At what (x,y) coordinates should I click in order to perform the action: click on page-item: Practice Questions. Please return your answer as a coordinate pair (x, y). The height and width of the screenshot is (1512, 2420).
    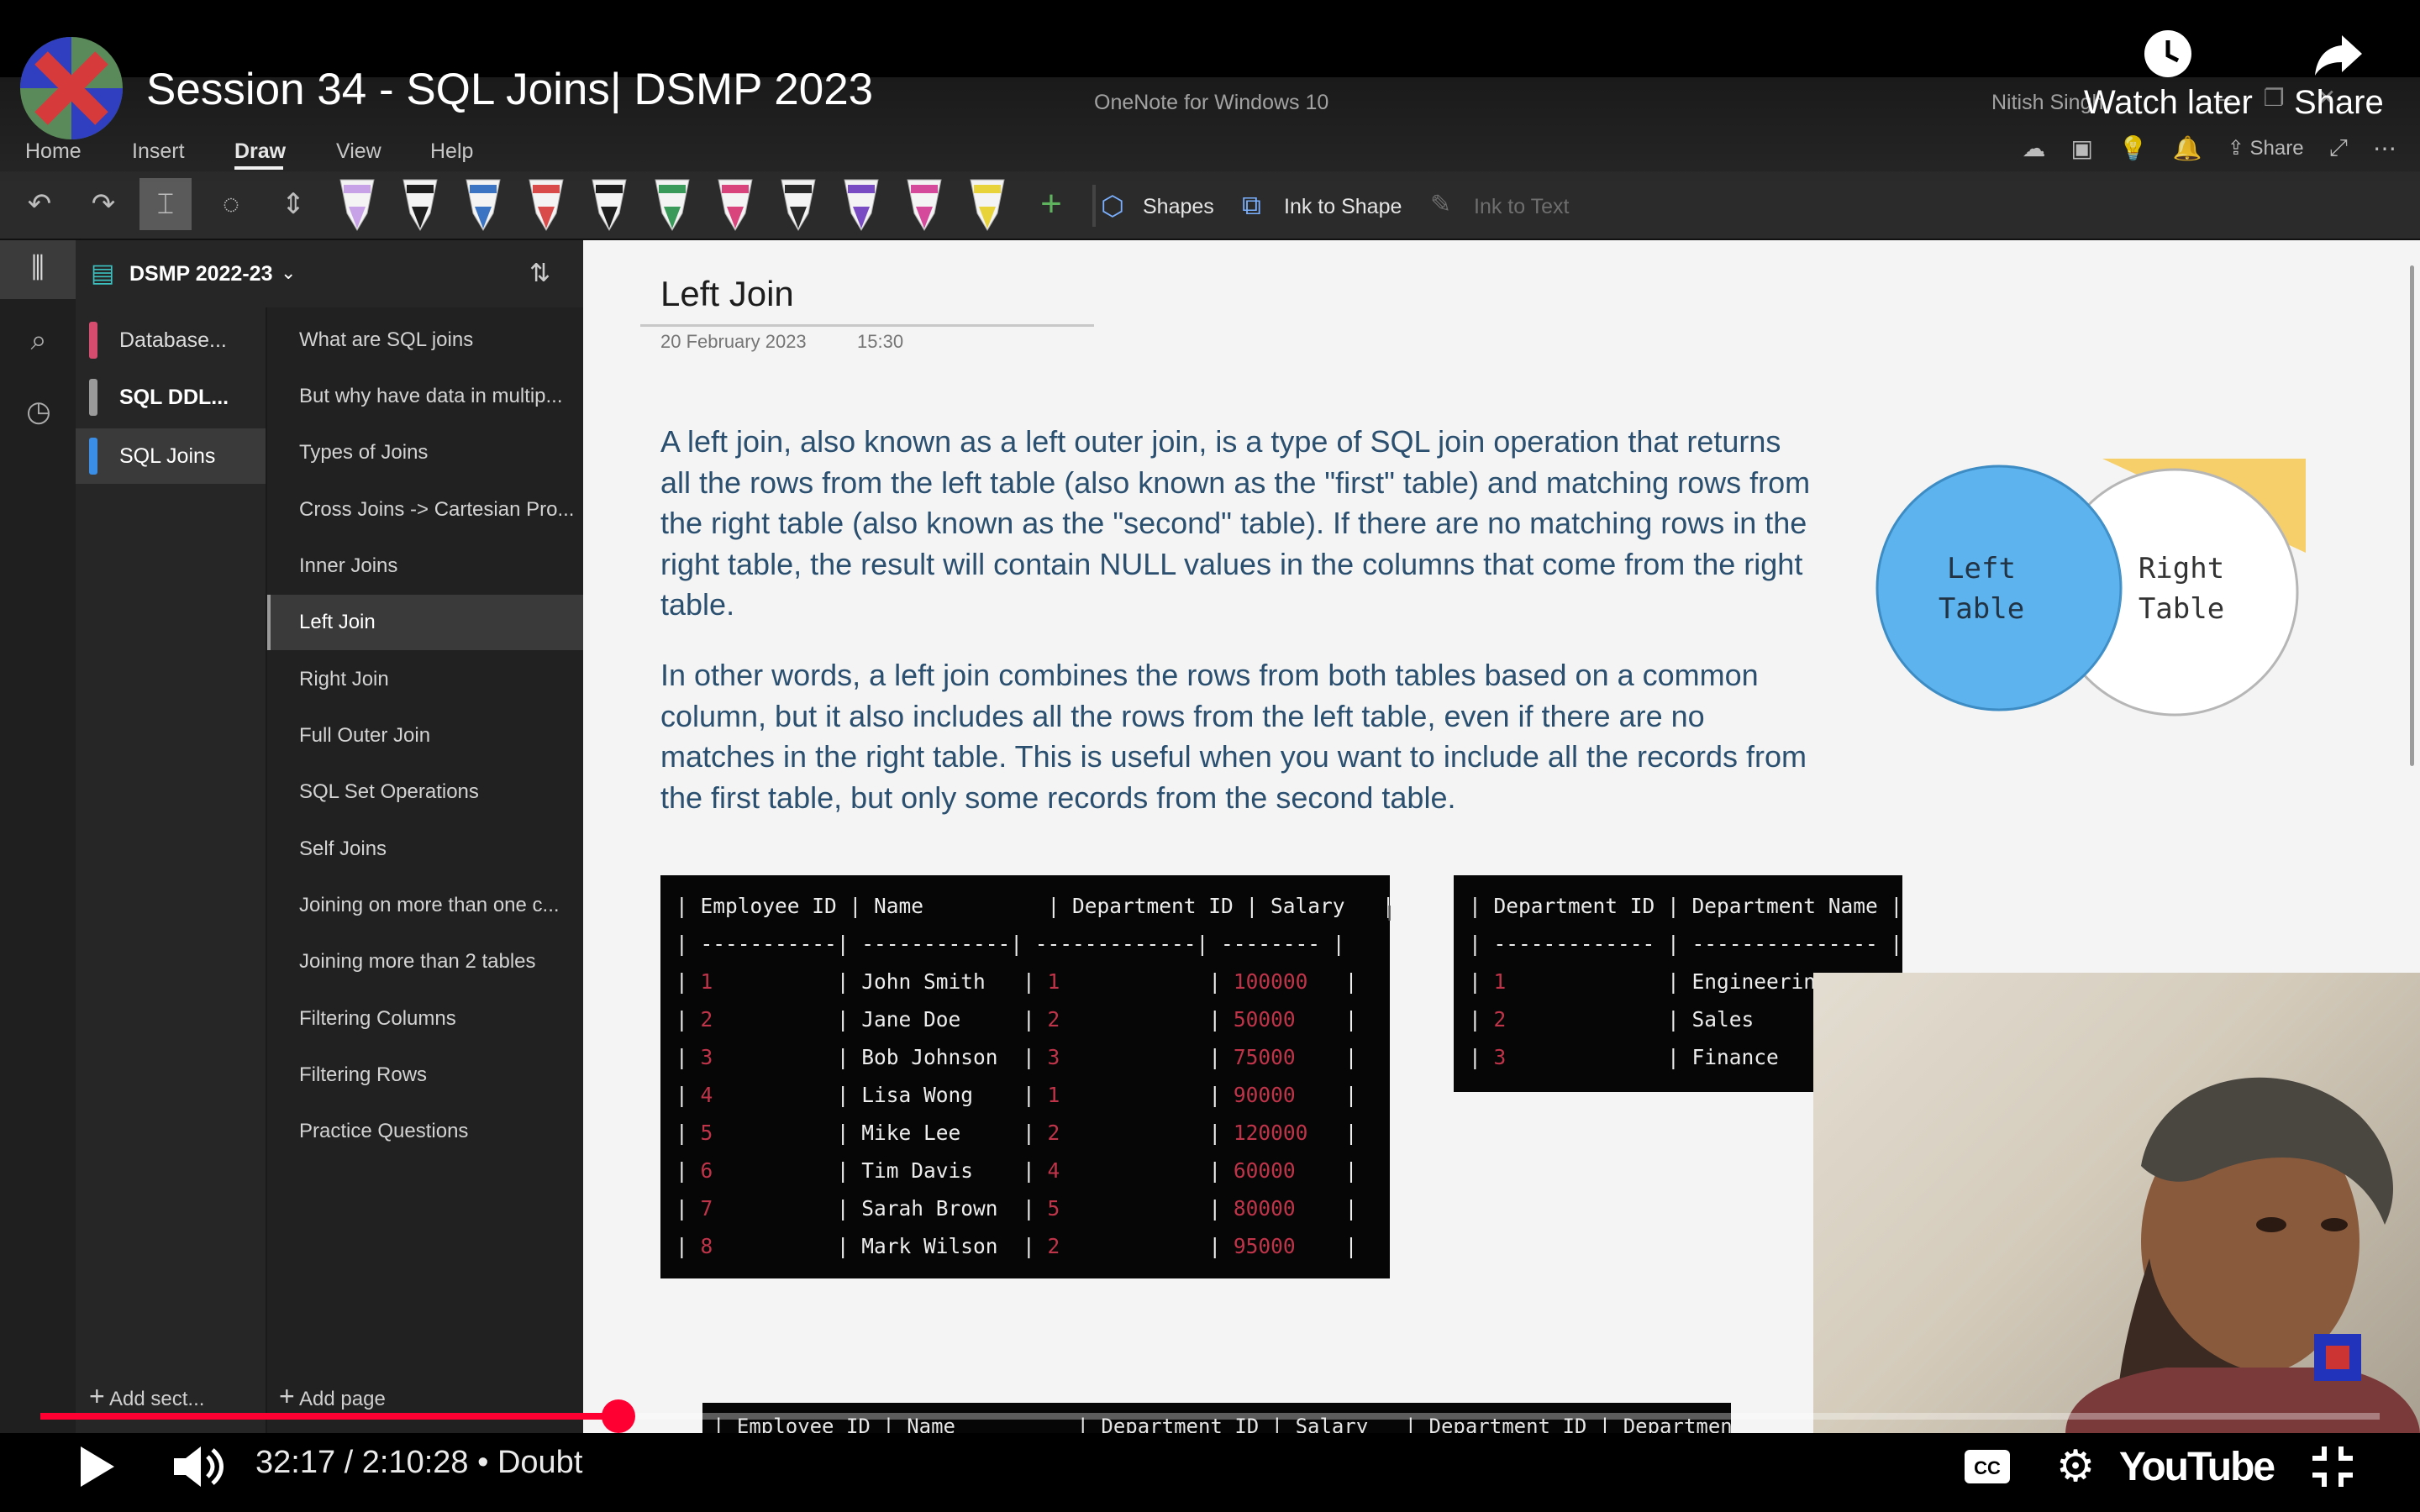
    Looking at the image, I should click on (426, 1131).